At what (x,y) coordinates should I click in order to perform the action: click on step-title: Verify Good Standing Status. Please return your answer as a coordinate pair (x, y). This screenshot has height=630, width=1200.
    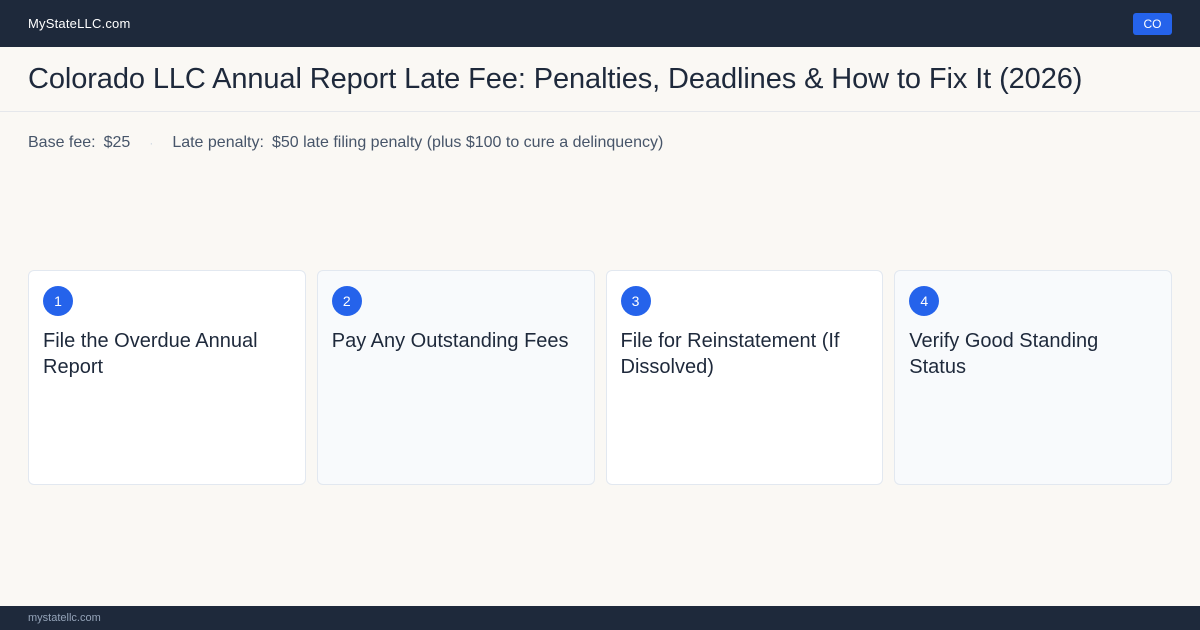
    Looking at the image, I should click on (1004, 354).